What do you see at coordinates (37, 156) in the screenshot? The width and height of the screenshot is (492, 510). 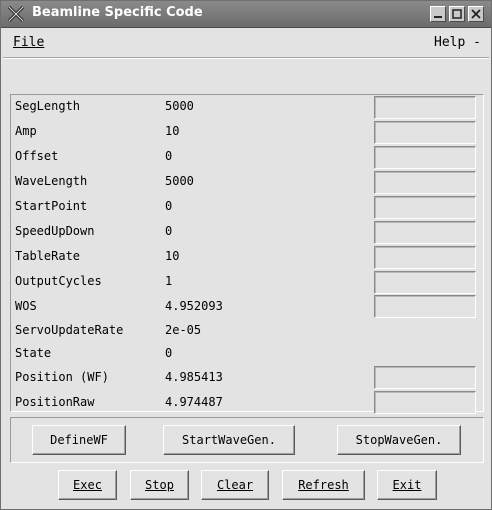 I see `param-label-offset: Offset` at bounding box center [37, 156].